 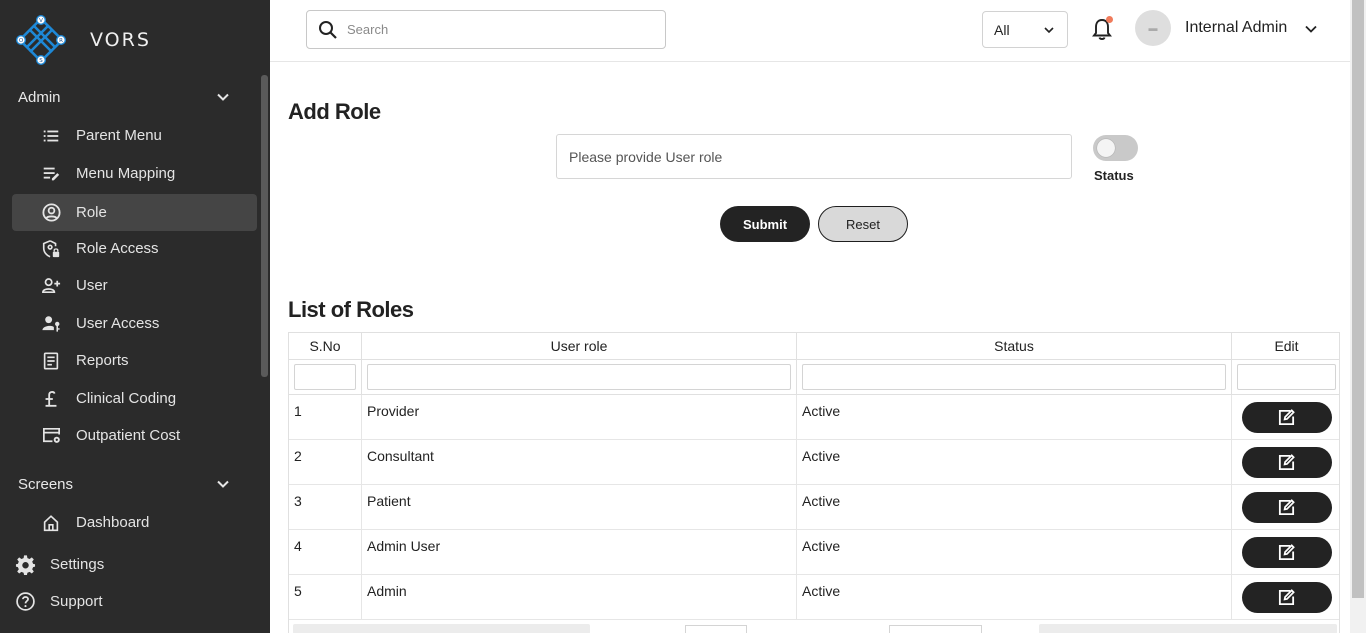 I want to click on column-header-edit: Edit, so click(x=1285, y=346).